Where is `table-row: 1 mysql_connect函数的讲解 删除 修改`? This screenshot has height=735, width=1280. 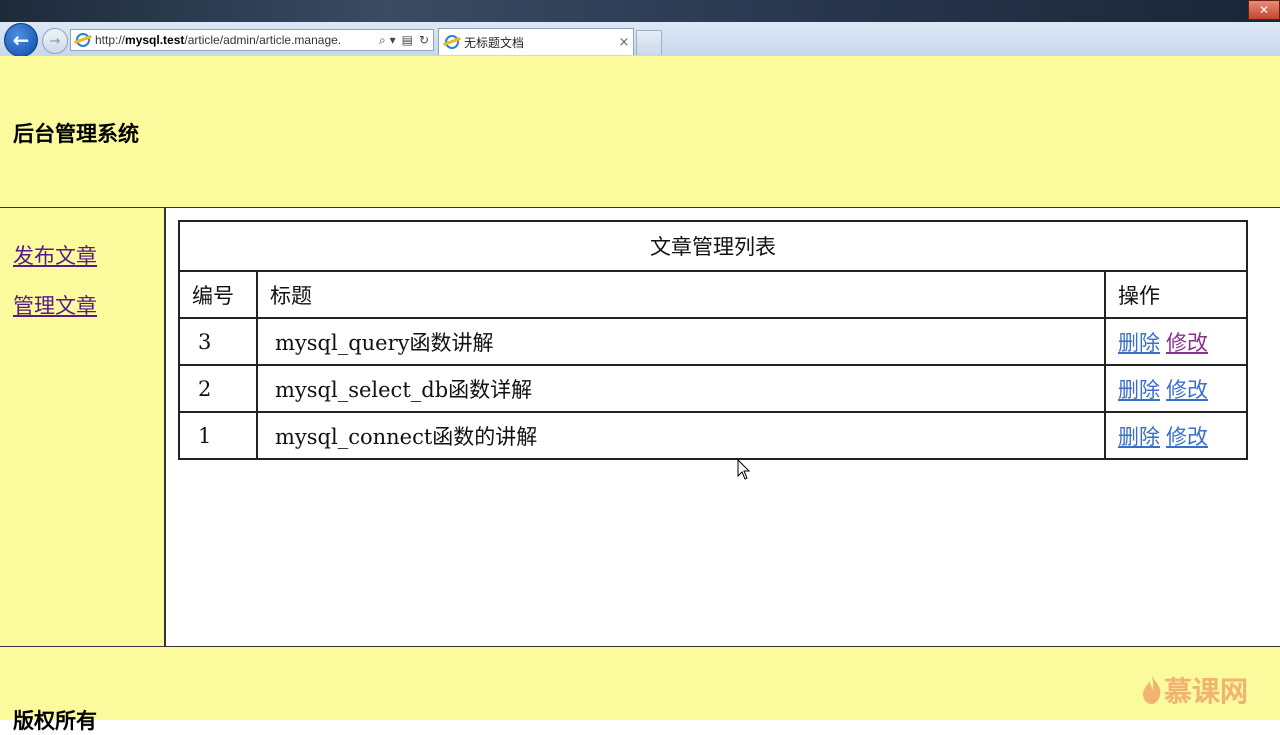 table-row: 1 mysql_connect函数的讲解 删除 修改 is located at coordinates (713, 435).